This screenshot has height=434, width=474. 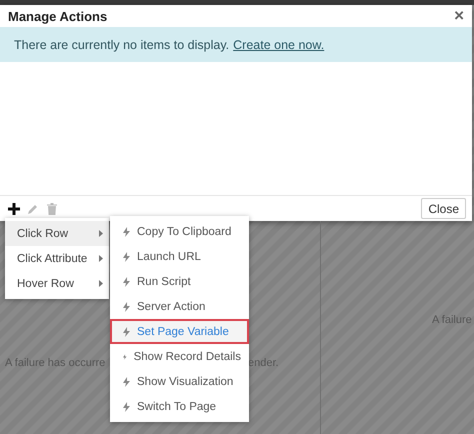 What do you see at coordinates (179, 356) in the screenshot?
I see `menu-item: Show Record Details` at bounding box center [179, 356].